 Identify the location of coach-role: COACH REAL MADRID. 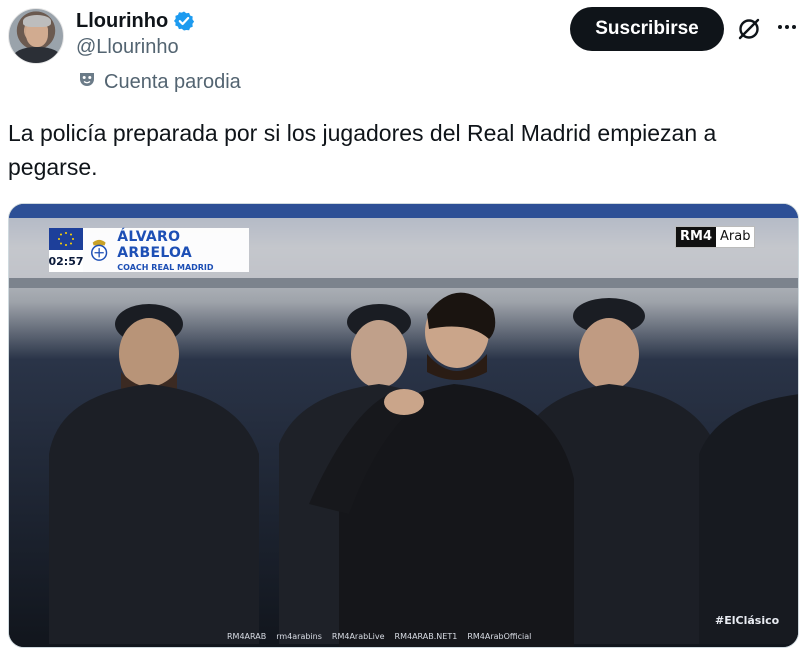
(165, 267).